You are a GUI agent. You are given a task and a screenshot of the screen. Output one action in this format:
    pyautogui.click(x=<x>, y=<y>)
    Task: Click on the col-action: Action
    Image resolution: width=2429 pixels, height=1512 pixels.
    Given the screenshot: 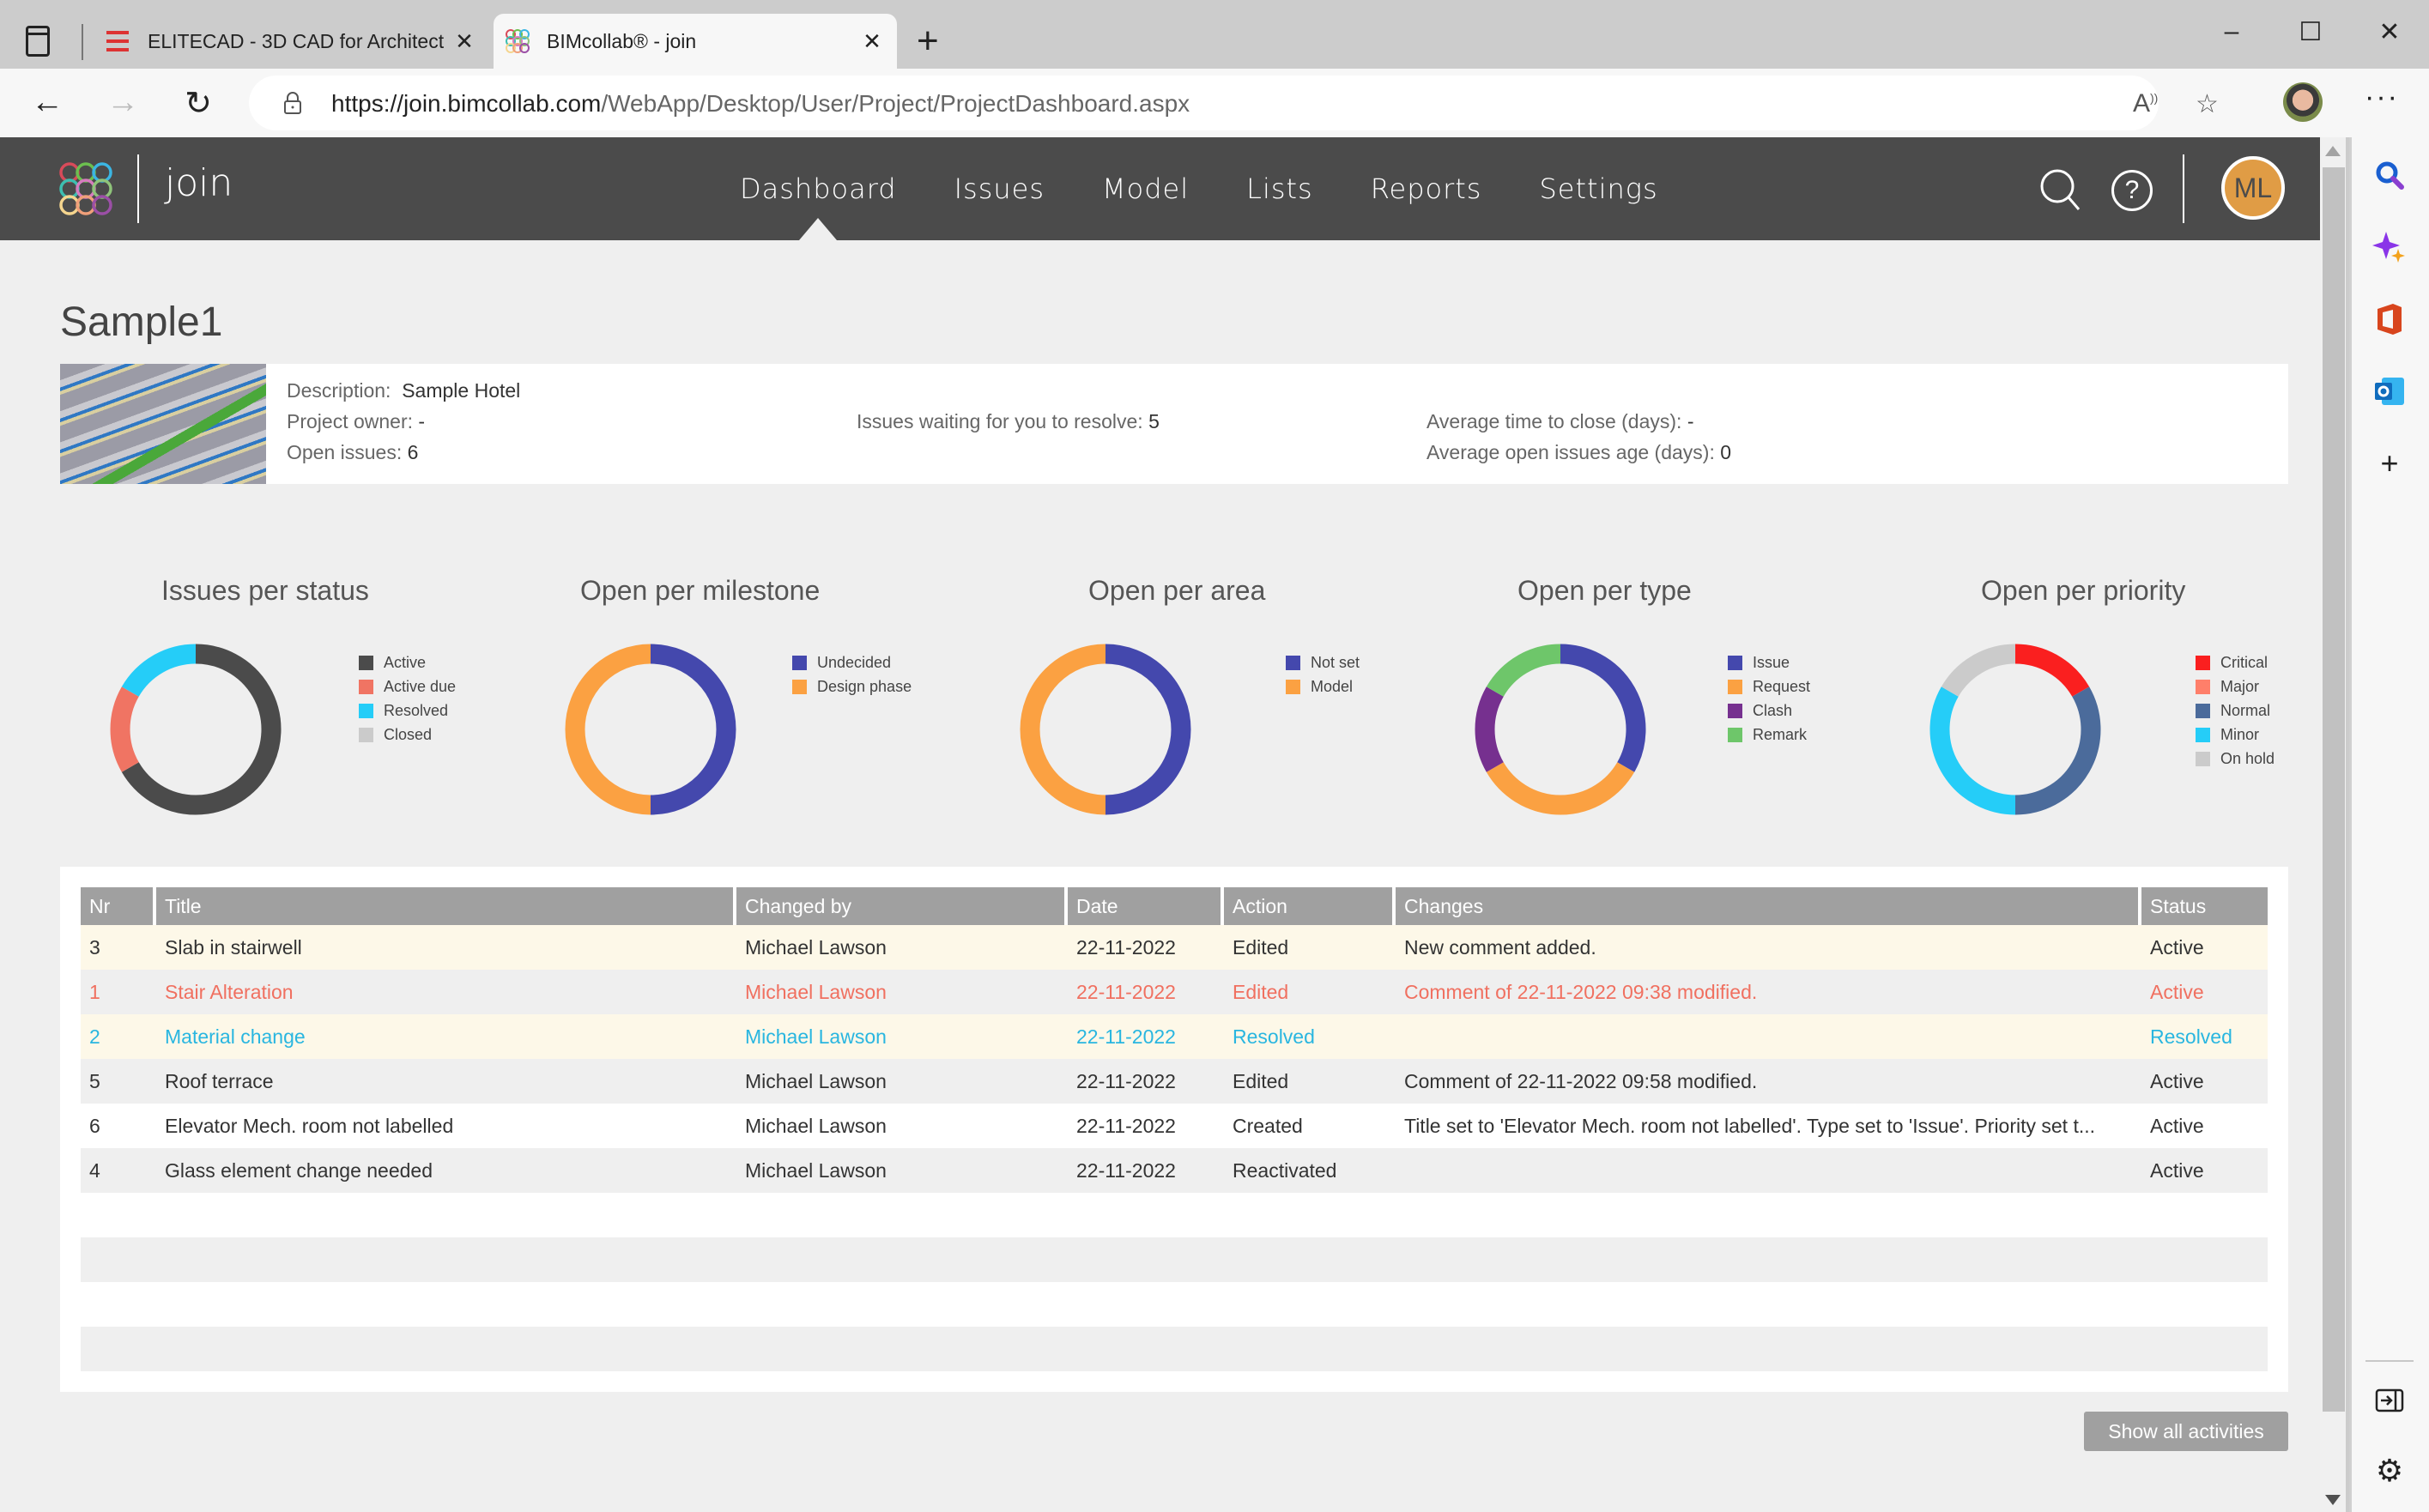 What is the action you would take?
    pyautogui.click(x=1310, y=906)
    